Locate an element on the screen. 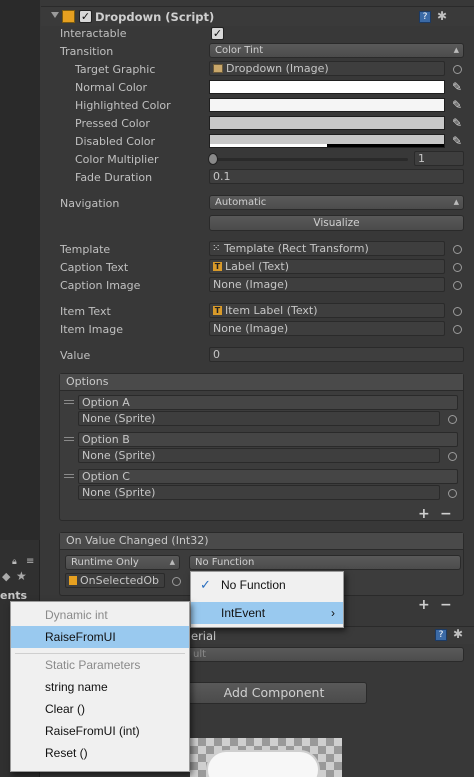 Image resolution: width=474 pixels, height=777 pixels. lock-icon: 🔒︎ is located at coordinates (14, 562).